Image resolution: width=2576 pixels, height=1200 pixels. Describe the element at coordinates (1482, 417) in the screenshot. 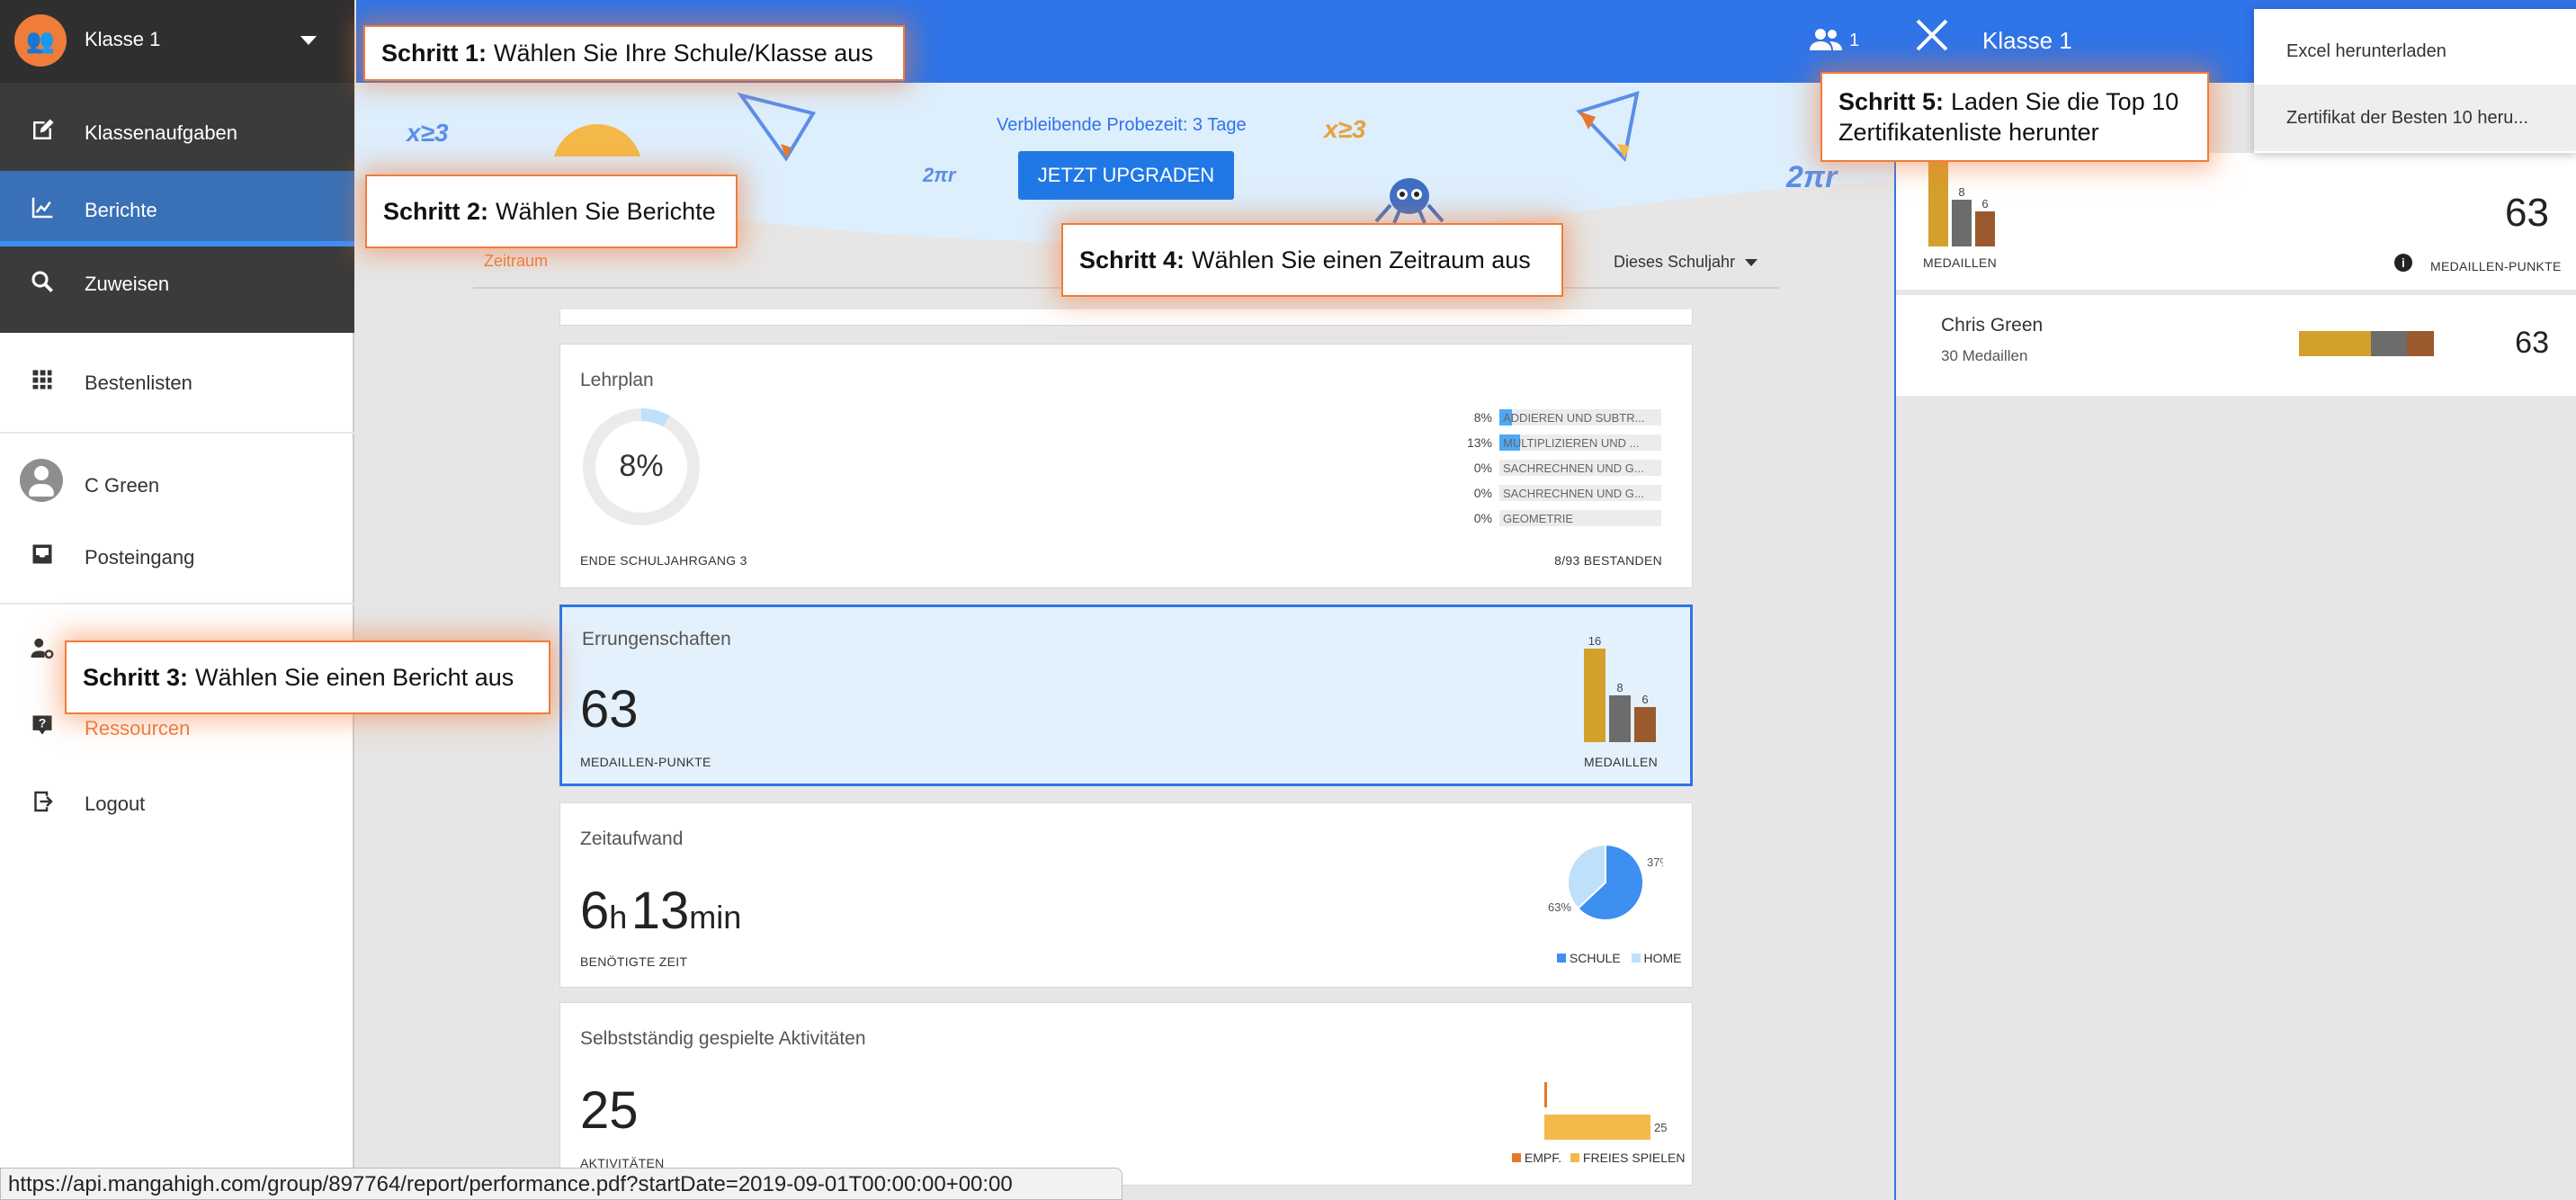

I see `lehrplan-row-percent: 8%` at that location.